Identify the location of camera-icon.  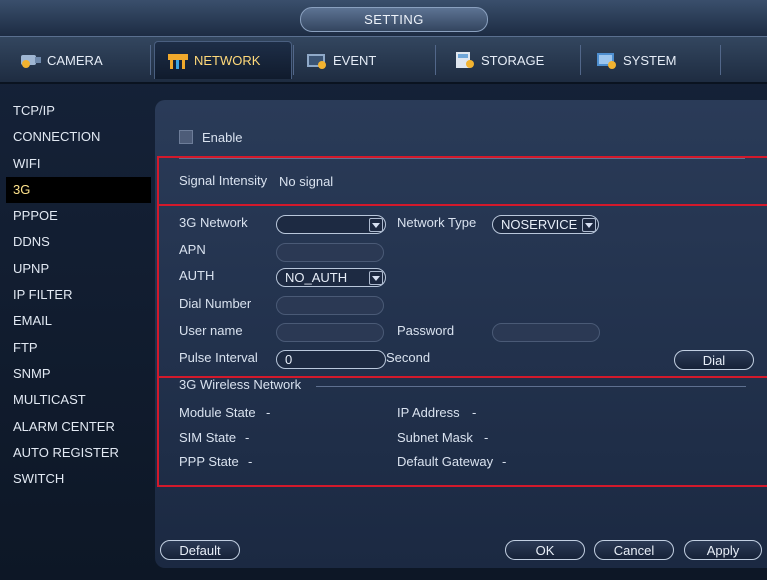
(31, 60).